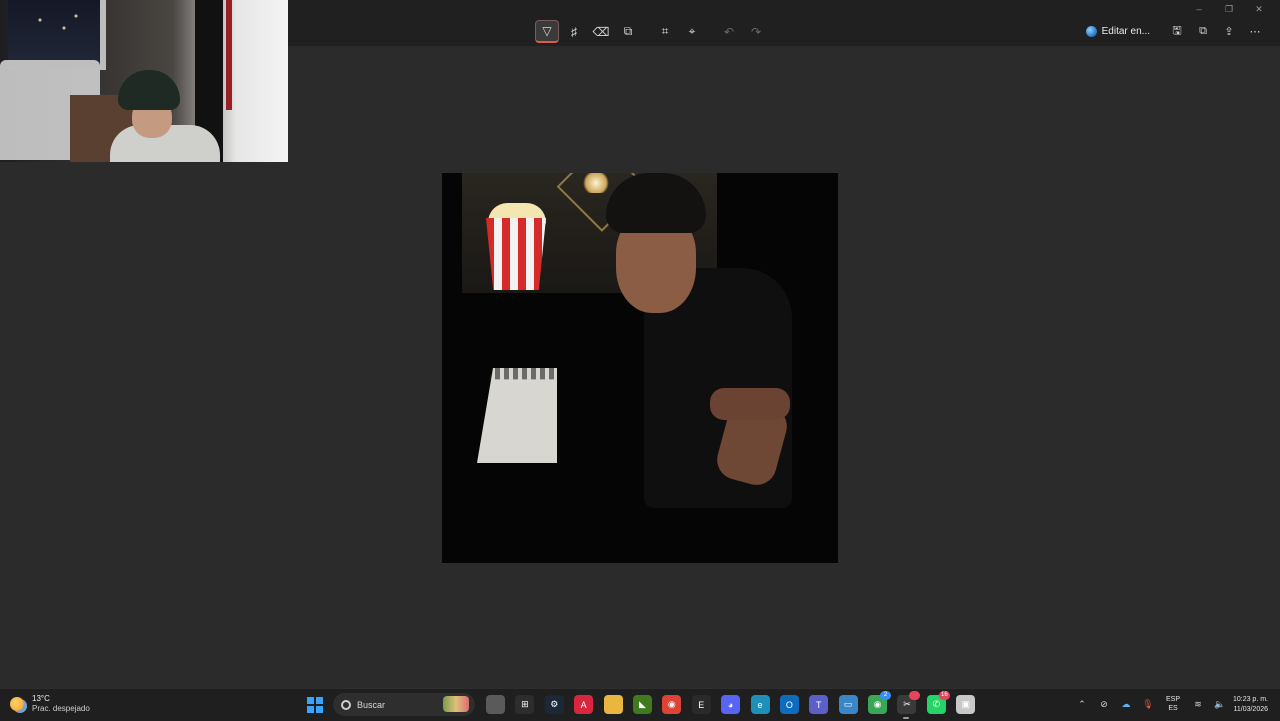 The image size is (1280, 721). I want to click on text-actions-icon: ⌖, so click(692, 31).